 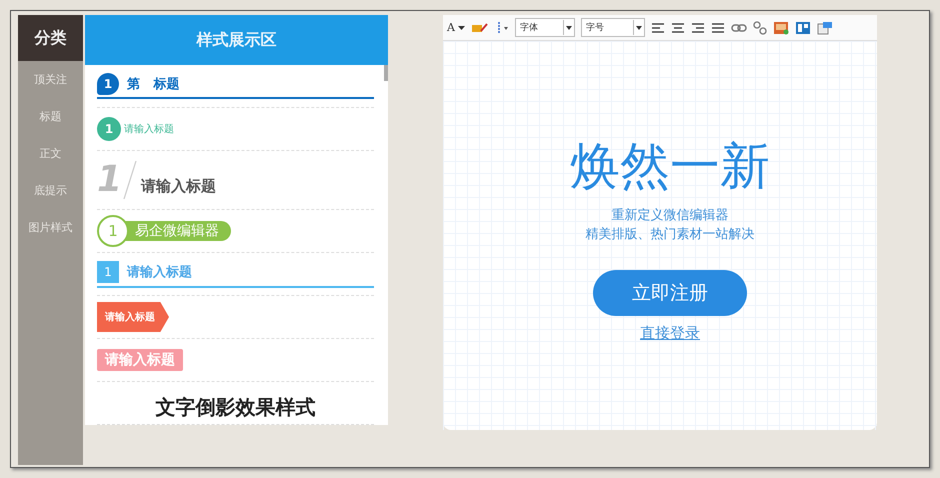 What do you see at coordinates (235, 86) in the screenshot?
I see `title-style-sample: 1 第 标题` at bounding box center [235, 86].